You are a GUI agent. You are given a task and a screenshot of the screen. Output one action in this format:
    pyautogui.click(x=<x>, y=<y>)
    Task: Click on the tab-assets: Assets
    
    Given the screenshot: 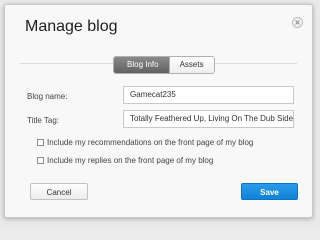 What is the action you would take?
    pyautogui.click(x=191, y=65)
    